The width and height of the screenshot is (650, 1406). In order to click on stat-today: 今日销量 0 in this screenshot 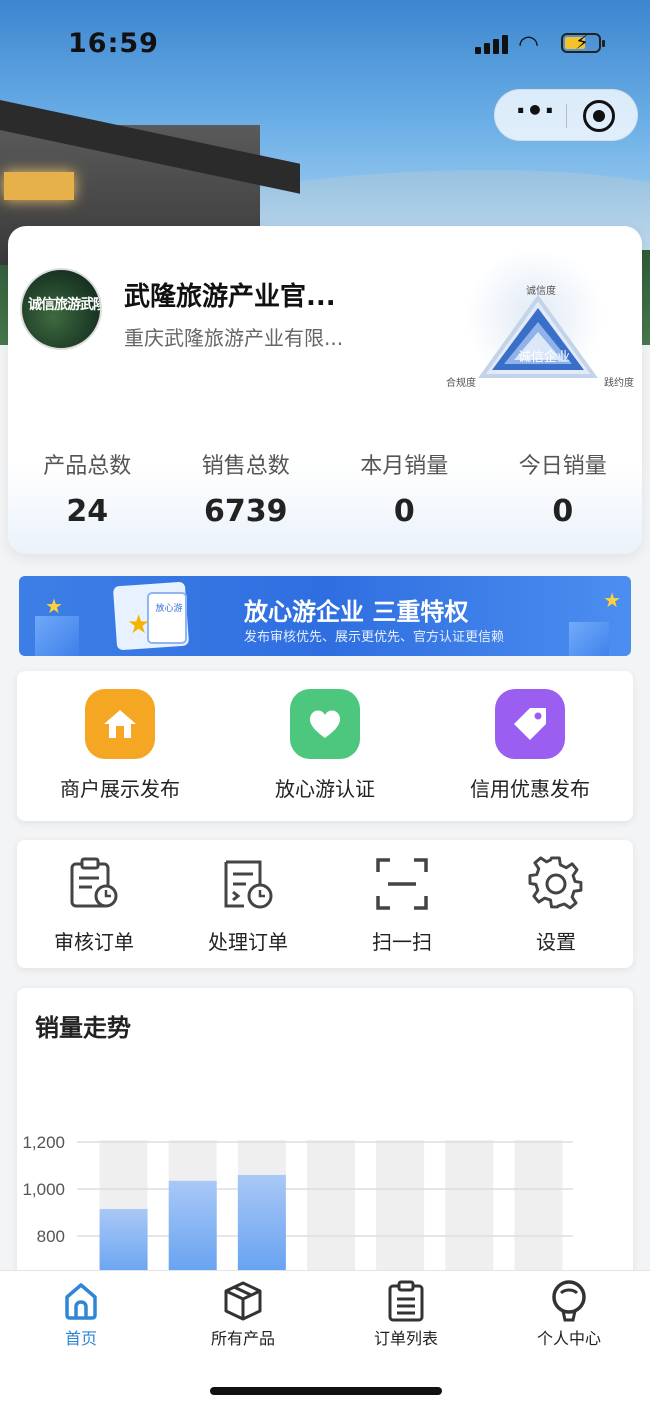, I will do `click(563, 488)`.